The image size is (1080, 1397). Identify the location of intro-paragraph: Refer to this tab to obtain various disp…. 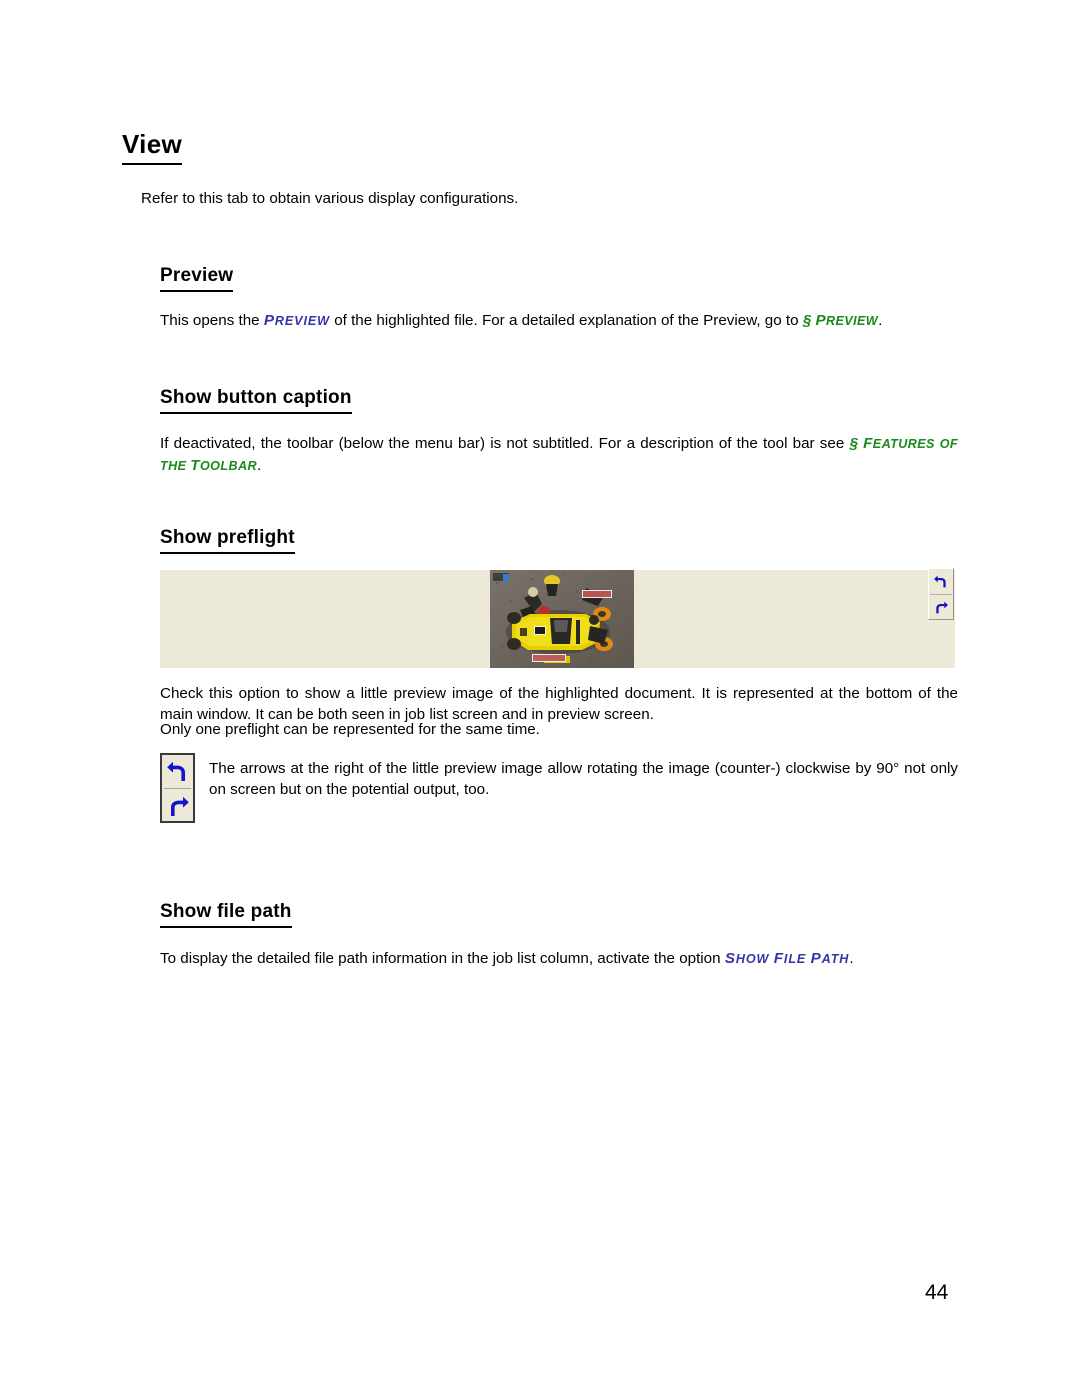
(330, 198).